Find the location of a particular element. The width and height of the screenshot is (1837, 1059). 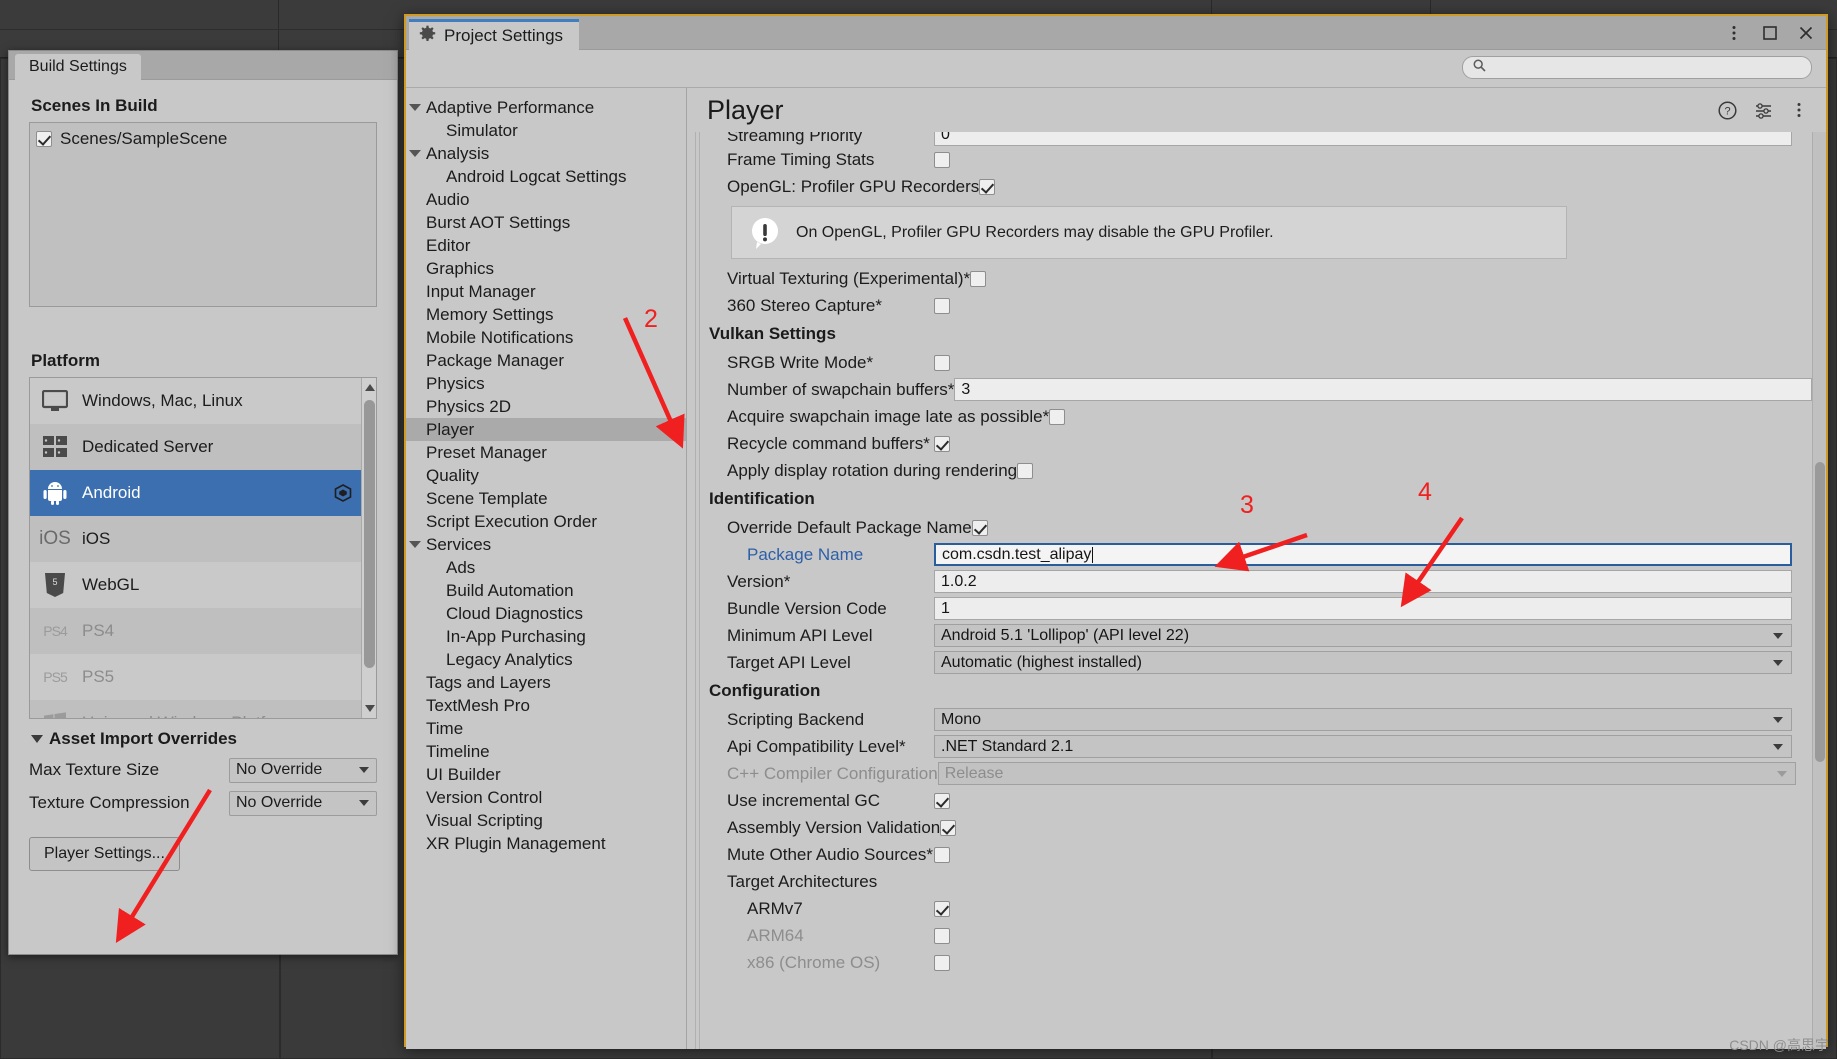

bundle-version-code-input: 1 is located at coordinates (1363, 608).